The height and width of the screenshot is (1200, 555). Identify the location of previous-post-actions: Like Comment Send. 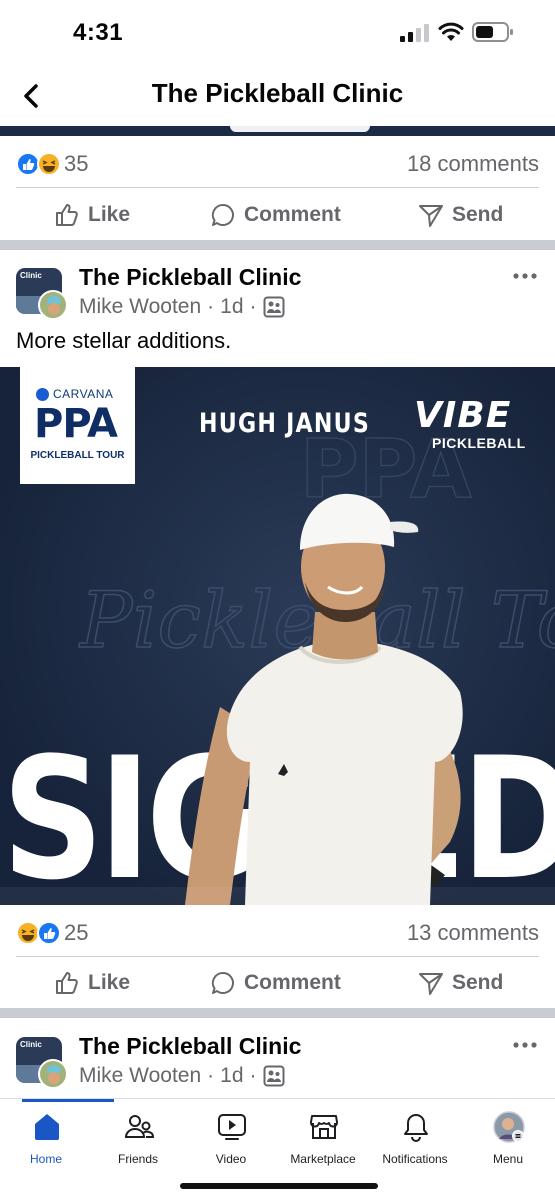
(277, 215).